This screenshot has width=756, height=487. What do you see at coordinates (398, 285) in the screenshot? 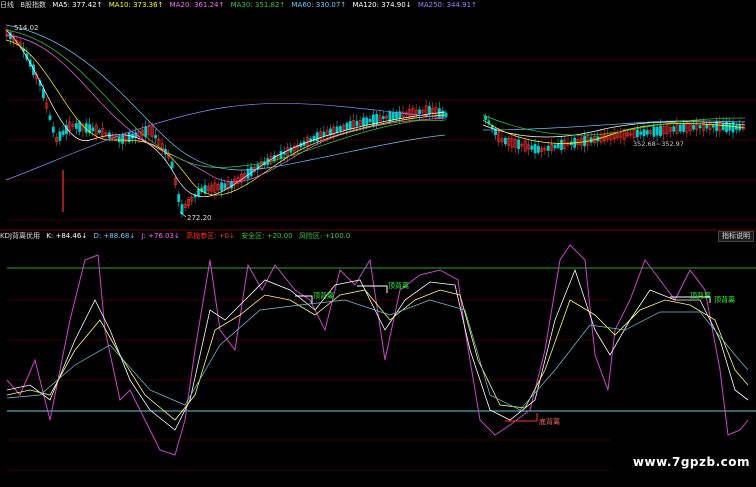
I see `top-divergence-label-2: 顶背离` at bounding box center [398, 285].